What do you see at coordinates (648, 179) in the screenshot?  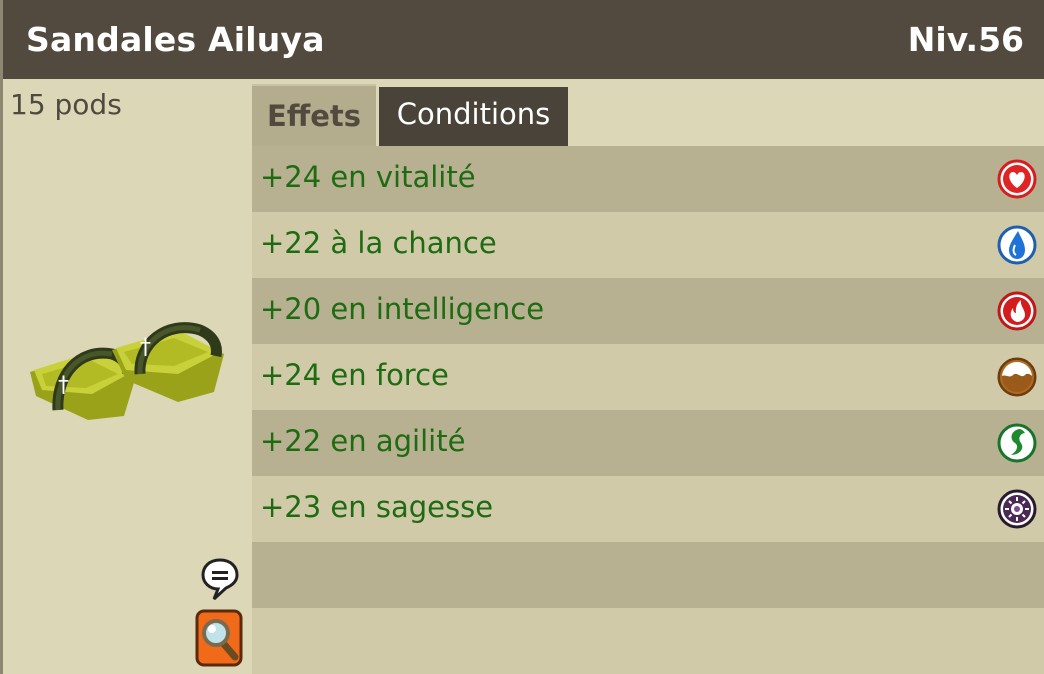 I see `effect-row: +24 en vitalité` at bounding box center [648, 179].